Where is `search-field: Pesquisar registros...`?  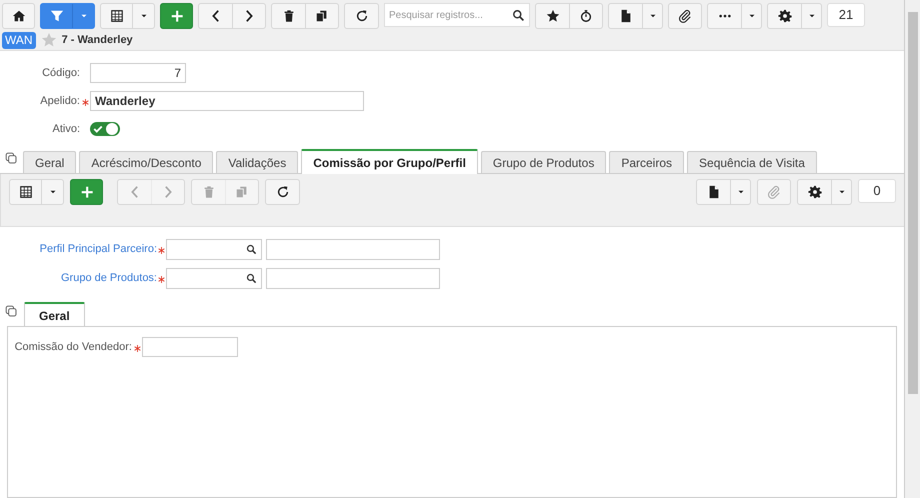
search-field: Pesquisar registros... is located at coordinates (457, 15).